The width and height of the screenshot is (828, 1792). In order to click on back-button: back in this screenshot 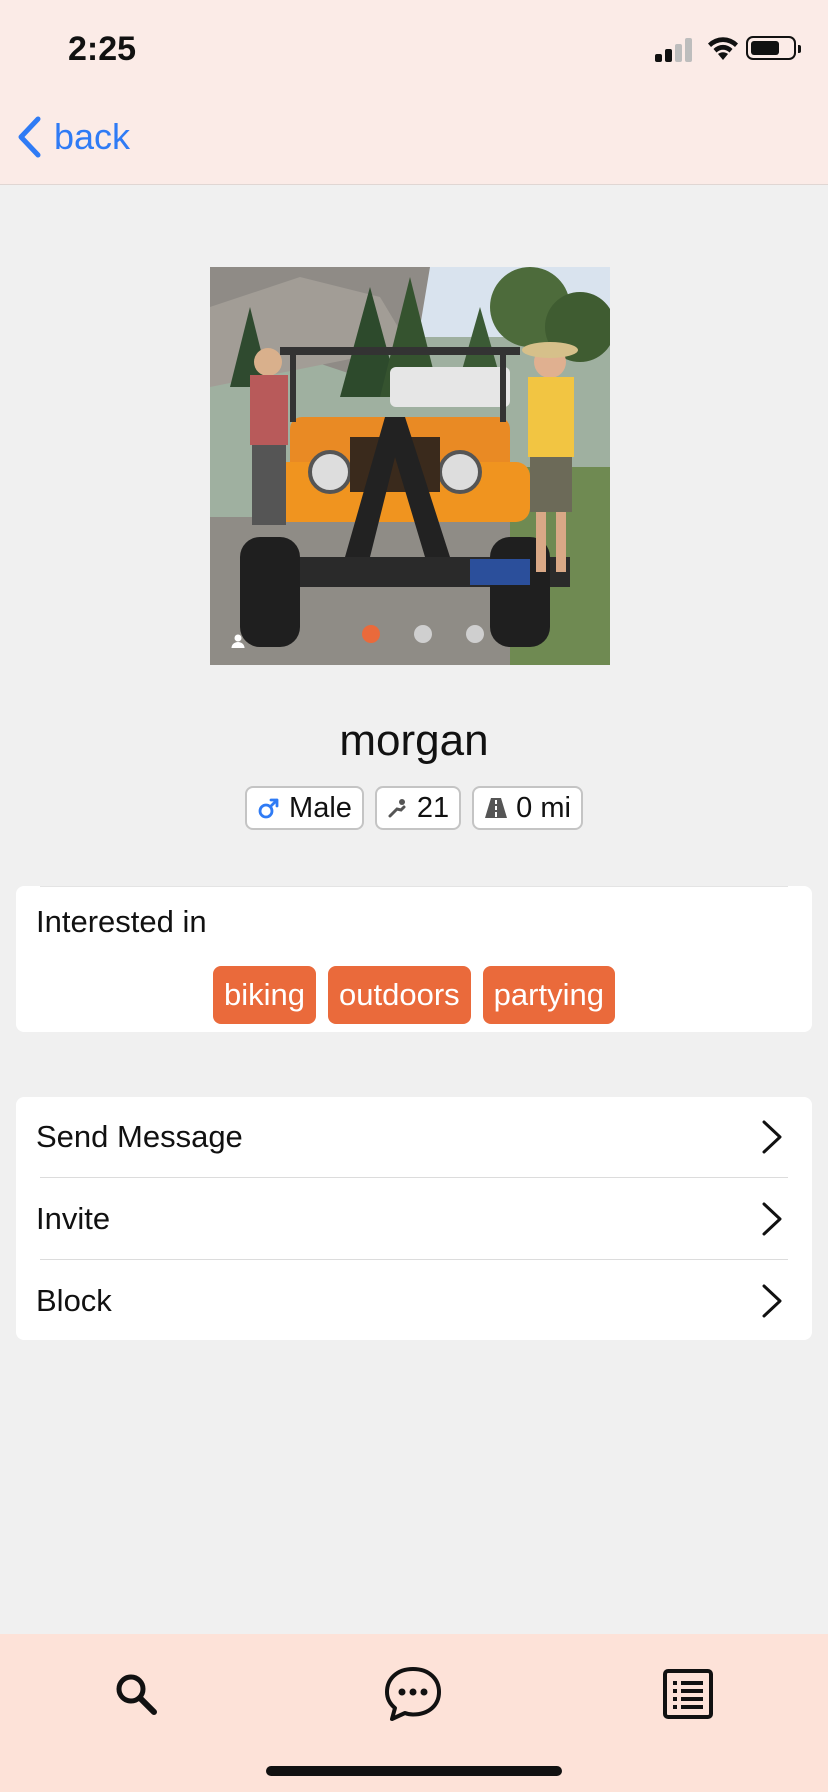, I will do `click(73, 137)`.